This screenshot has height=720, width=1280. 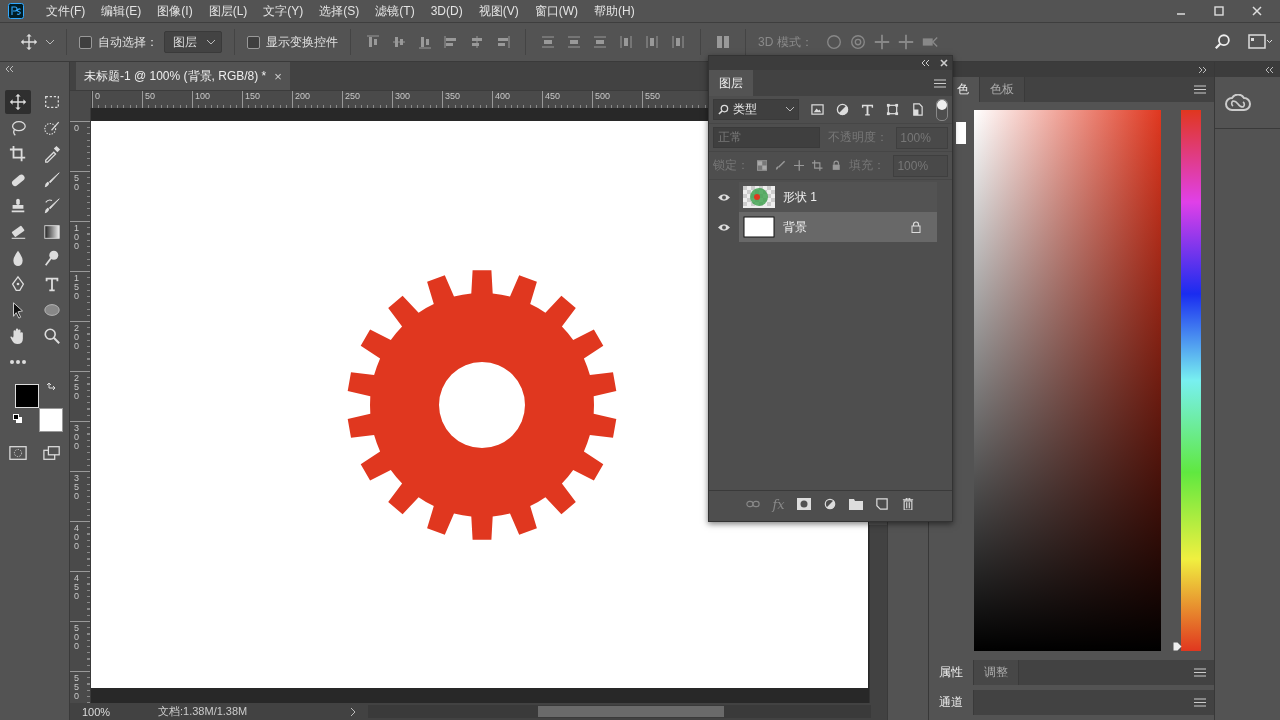 What do you see at coordinates (838, 197) in the screenshot?
I see `layer-row: 形状 1` at bounding box center [838, 197].